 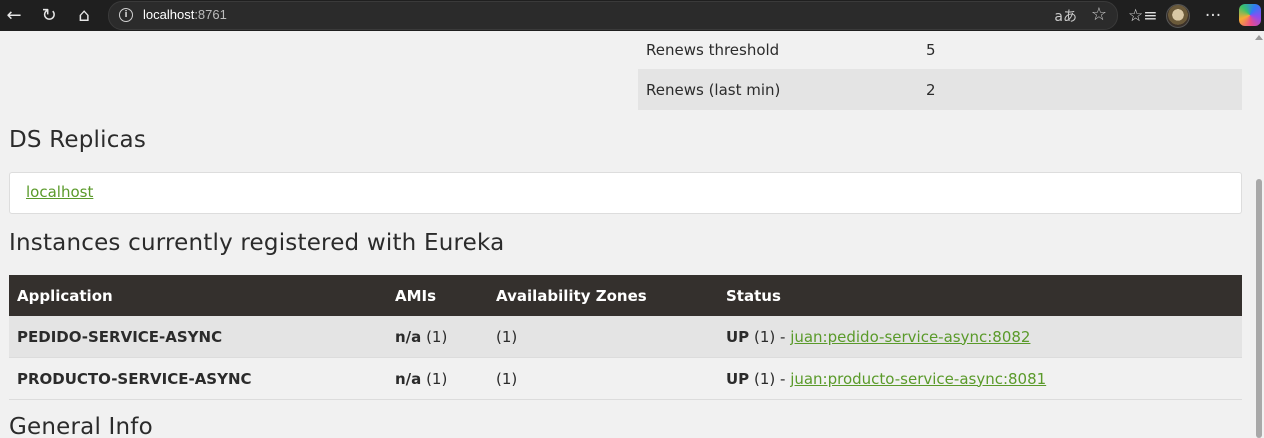 What do you see at coordinates (1259, 308) in the screenshot?
I see `scrollbar-thumb` at bounding box center [1259, 308].